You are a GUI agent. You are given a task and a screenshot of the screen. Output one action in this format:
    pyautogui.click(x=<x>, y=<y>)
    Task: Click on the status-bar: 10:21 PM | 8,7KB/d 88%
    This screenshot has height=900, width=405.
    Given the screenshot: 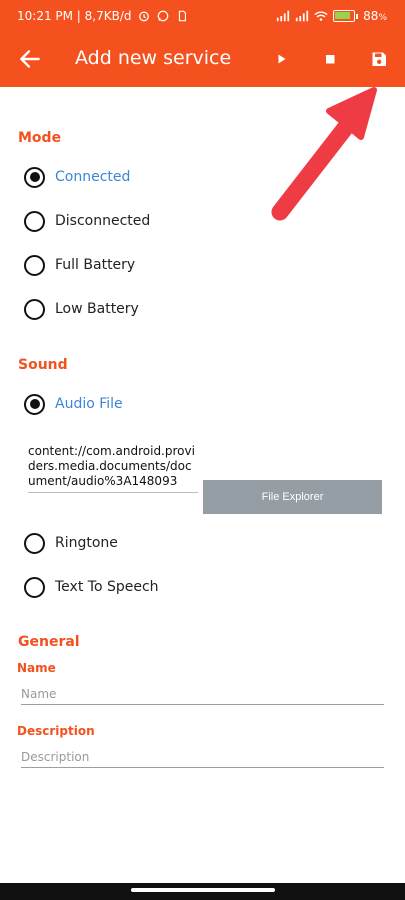 What is the action you would take?
    pyautogui.click(x=202, y=16)
    